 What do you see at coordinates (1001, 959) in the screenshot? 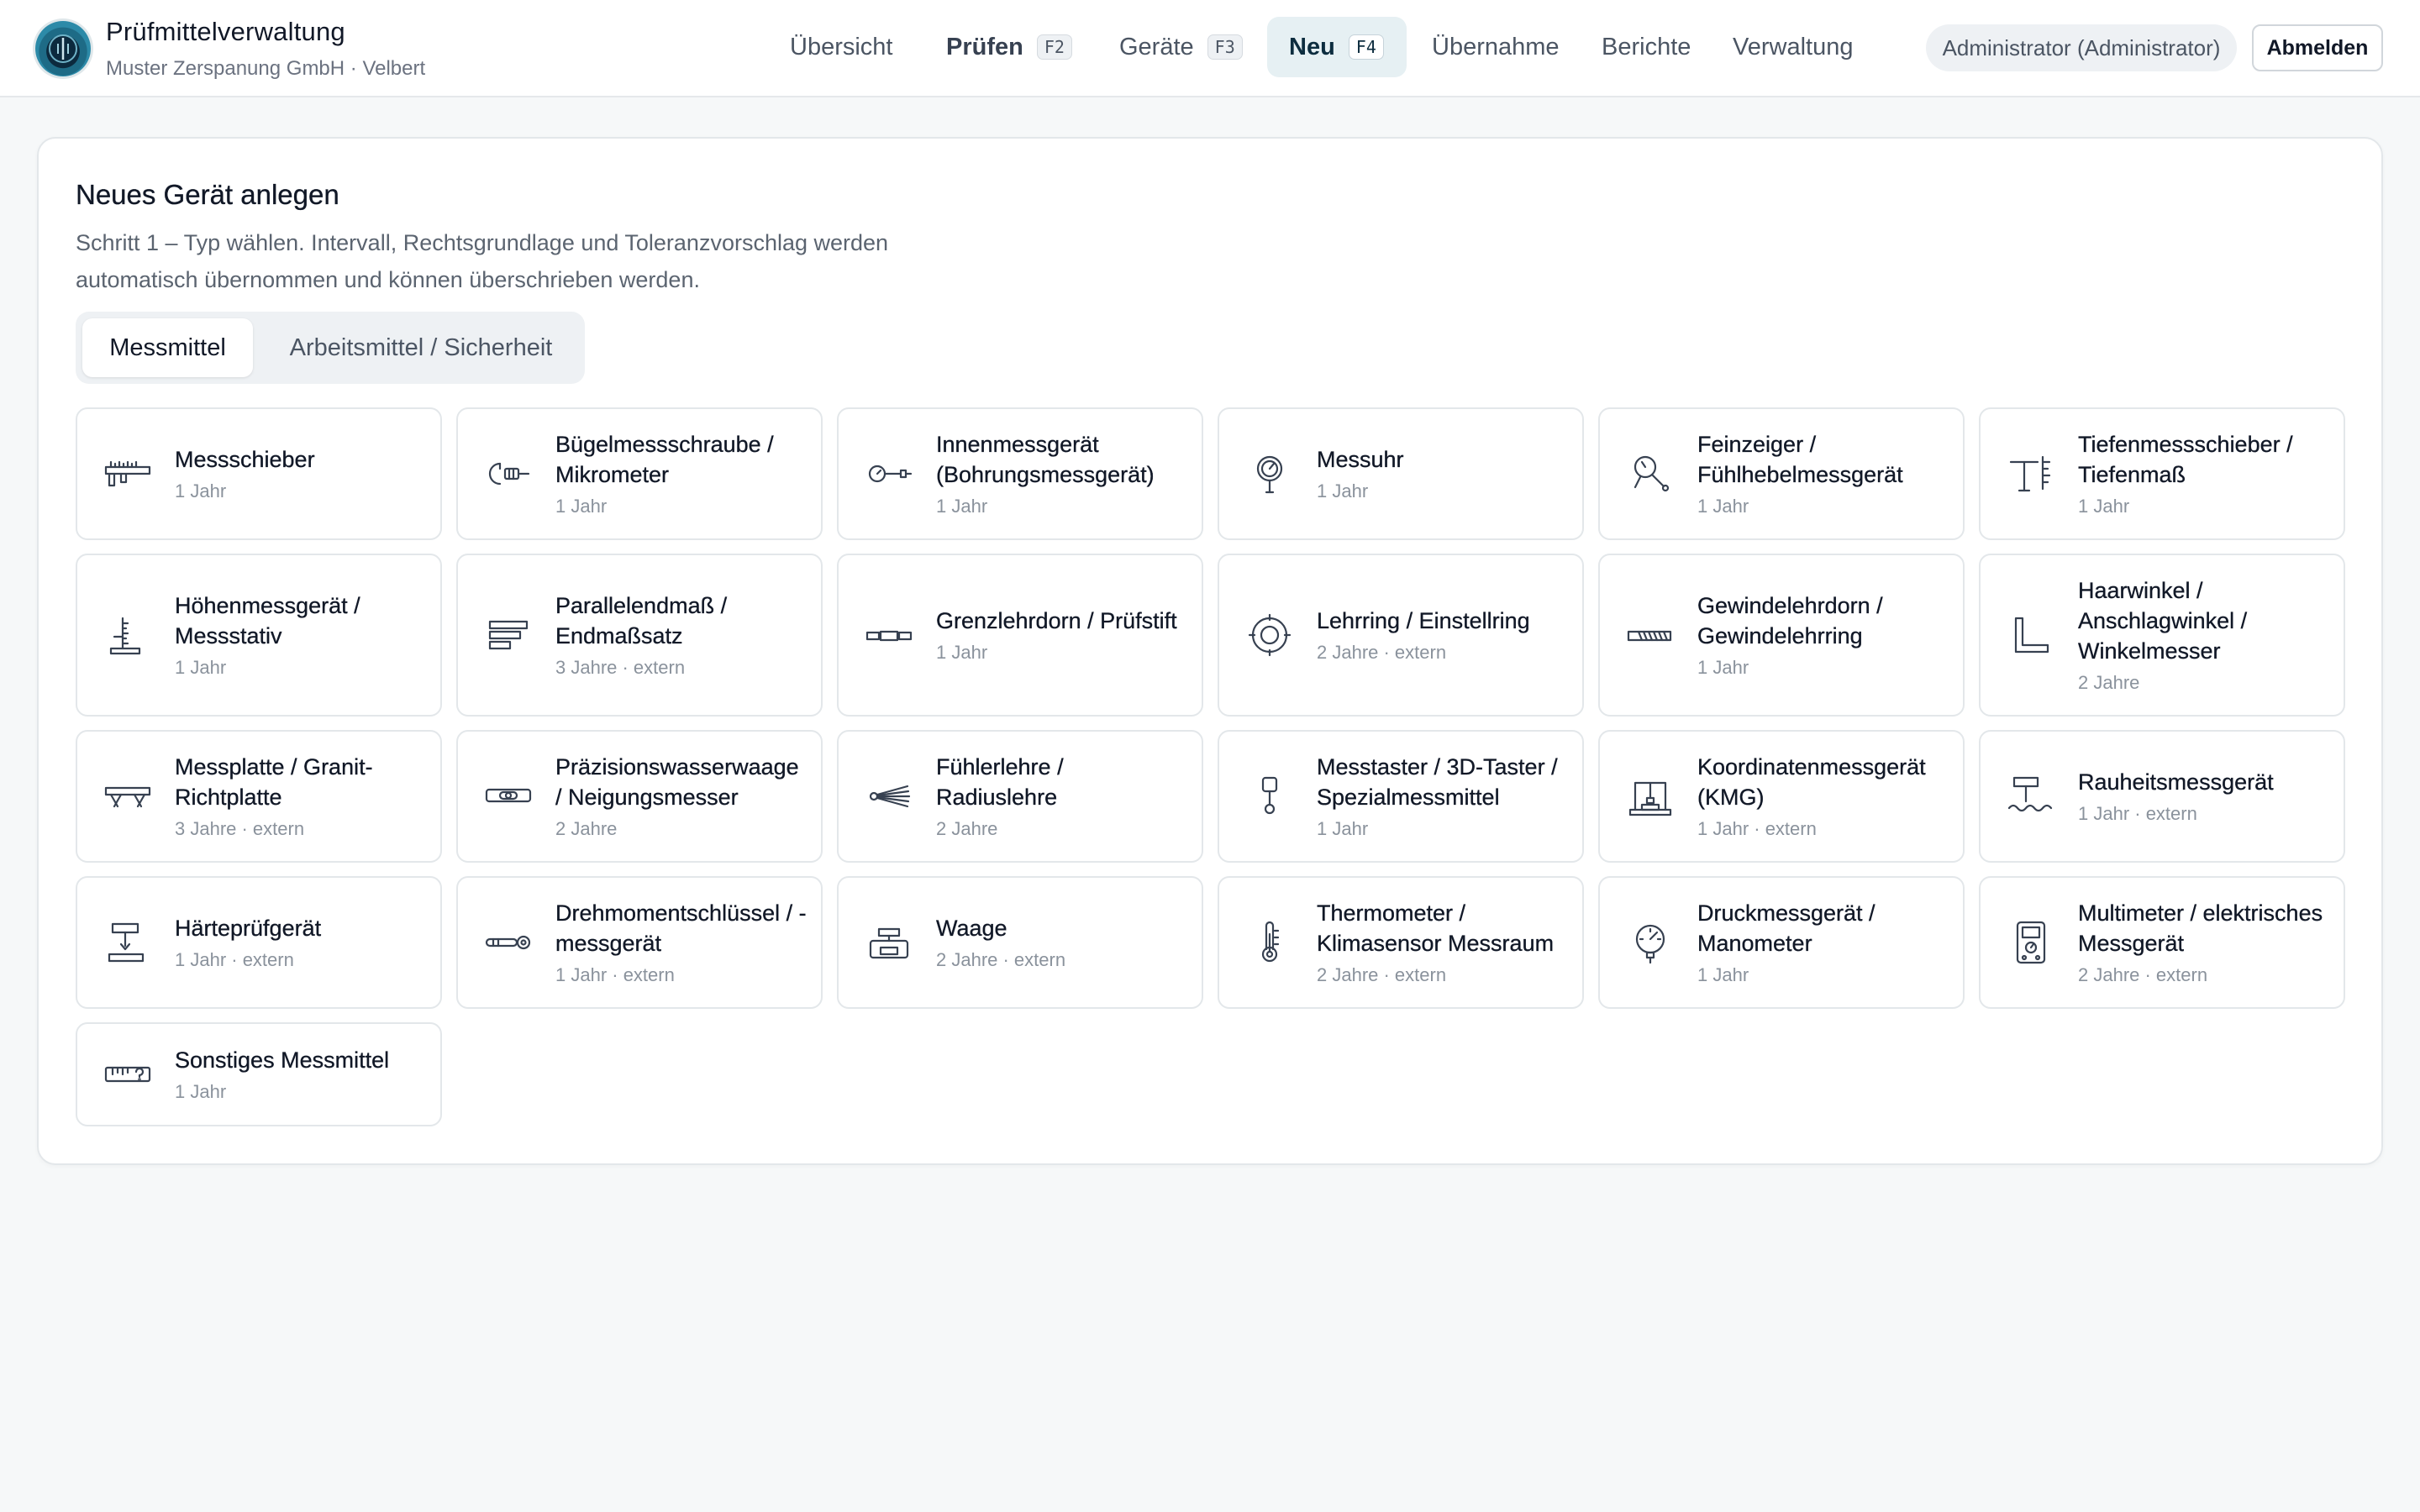
I see `device-type-interval: 2 Jahre · extern` at bounding box center [1001, 959].